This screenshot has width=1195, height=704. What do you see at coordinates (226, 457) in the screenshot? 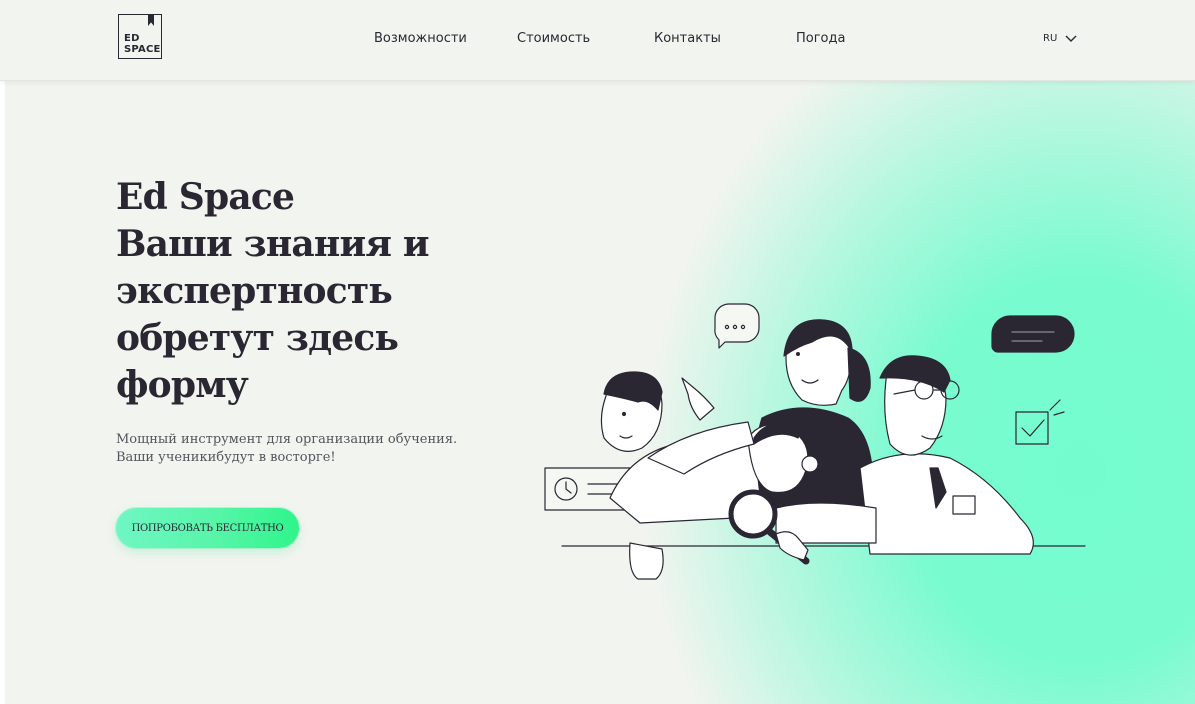
I see `hero-subtitle-line: Ваши ученикибудут в восторге!` at bounding box center [226, 457].